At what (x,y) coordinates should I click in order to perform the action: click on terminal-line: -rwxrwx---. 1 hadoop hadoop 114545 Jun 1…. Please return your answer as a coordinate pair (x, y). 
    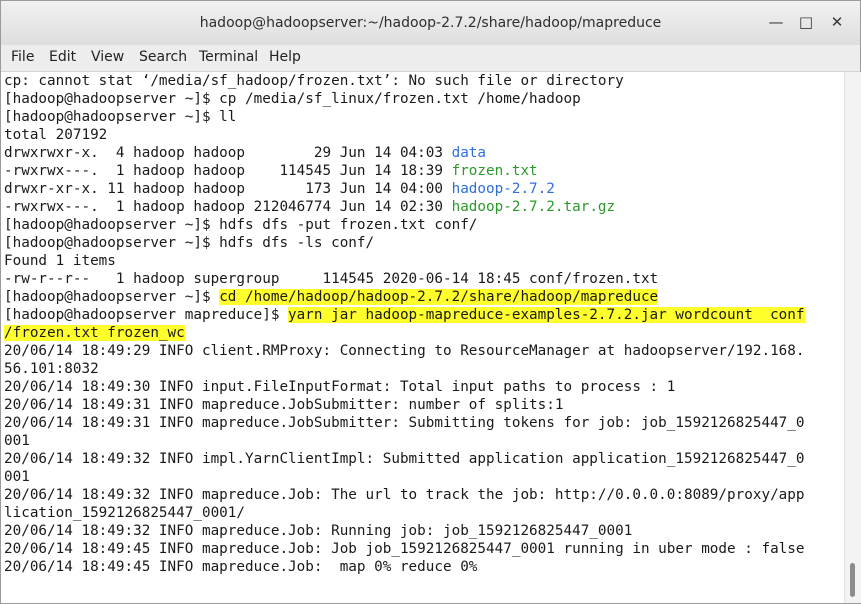
    Looking at the image, I should click on (271, 171).